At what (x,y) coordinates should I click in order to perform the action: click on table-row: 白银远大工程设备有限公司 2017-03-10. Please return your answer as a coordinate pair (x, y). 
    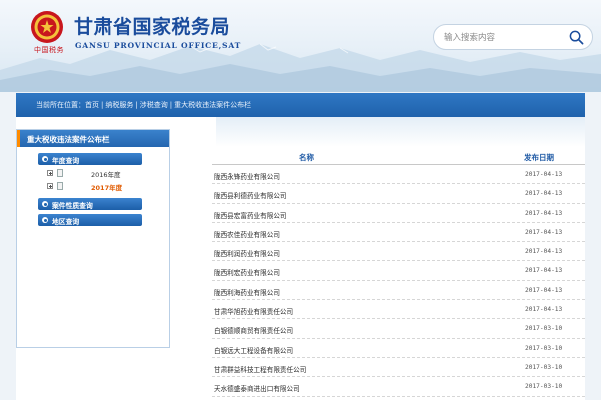
    Looking at the image, I should click on (398, 348).